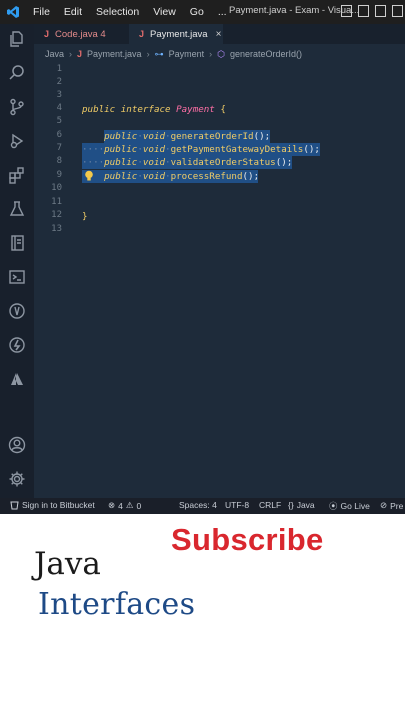 The image size is (405, 720). Describe the element at coordinates (67, 564) in the screenshot. I see `java-caption: Java` at that location.